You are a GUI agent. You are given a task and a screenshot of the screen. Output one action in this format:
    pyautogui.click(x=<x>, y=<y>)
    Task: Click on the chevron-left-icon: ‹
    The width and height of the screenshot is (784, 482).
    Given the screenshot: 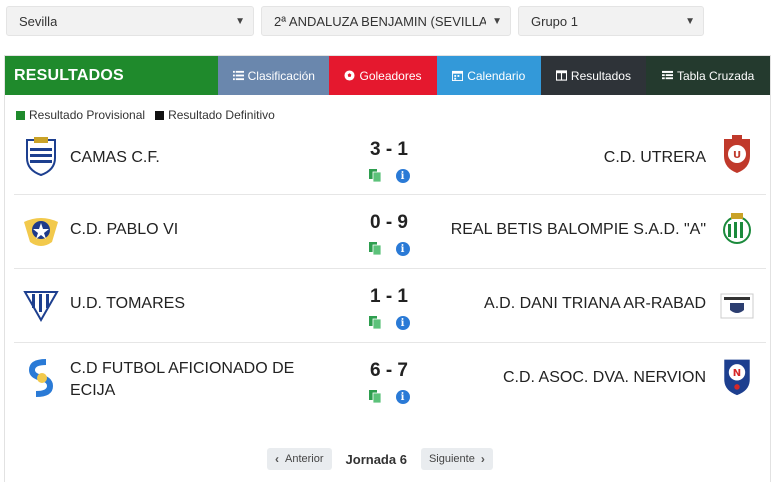 What is the action you would take?
    pyautogui.click(x=277, y=459)
    